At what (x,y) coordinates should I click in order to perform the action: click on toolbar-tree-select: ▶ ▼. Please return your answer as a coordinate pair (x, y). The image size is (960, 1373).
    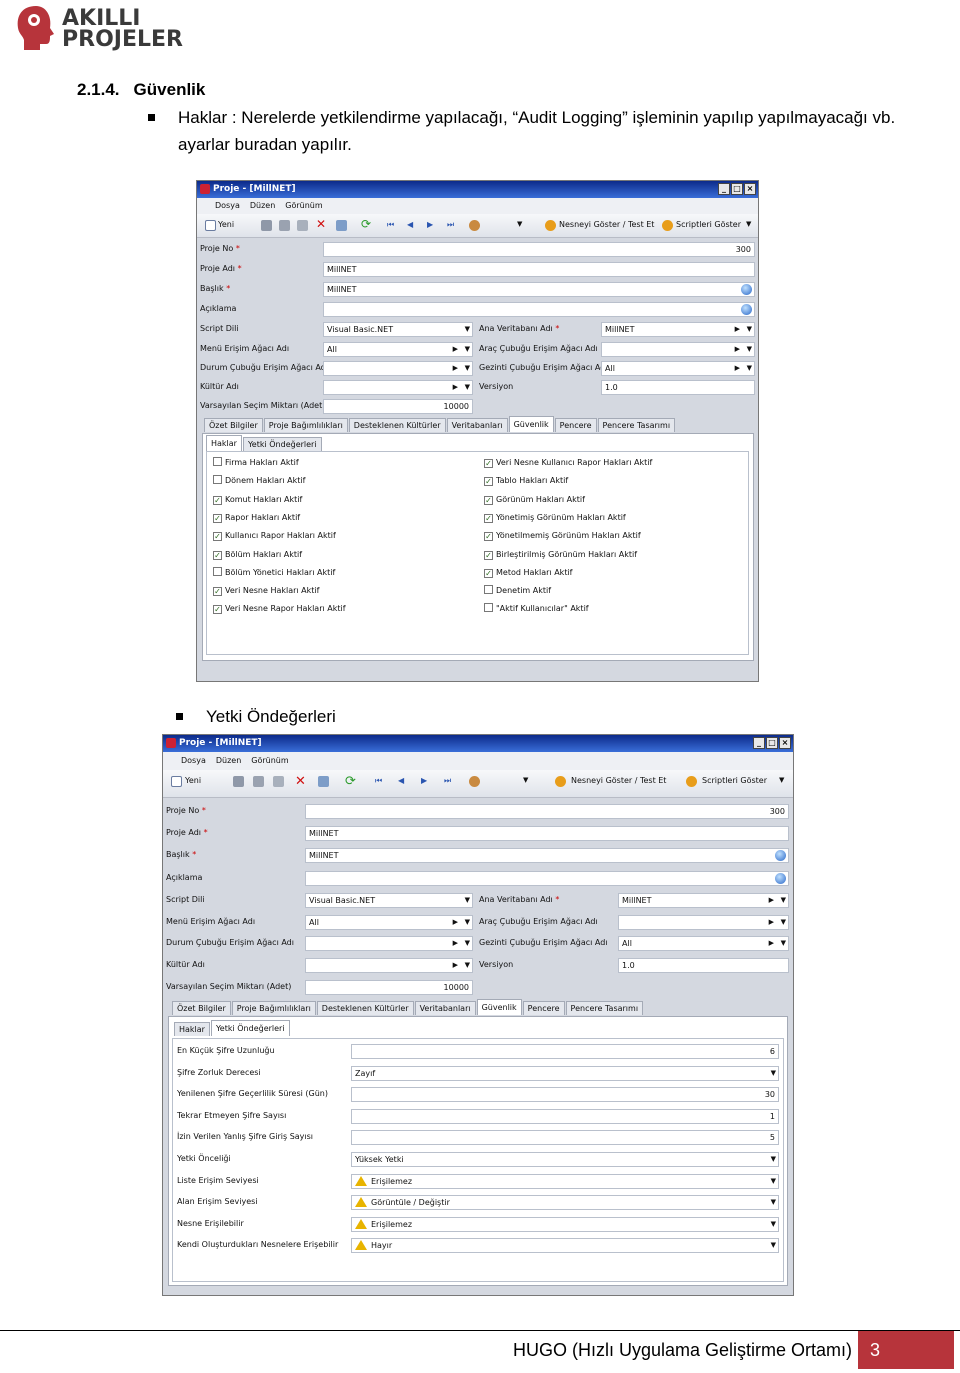
    Looking at the image, I should click on (703, 922).